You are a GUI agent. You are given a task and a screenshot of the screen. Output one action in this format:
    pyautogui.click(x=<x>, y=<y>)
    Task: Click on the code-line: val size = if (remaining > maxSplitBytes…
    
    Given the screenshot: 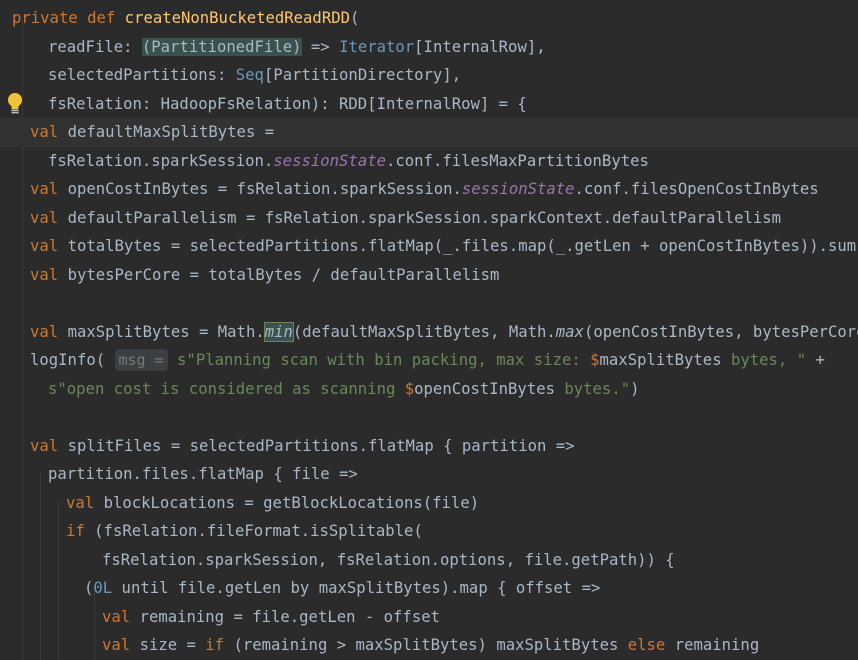 What is the action you would take?
    pyautogui.click(x=431, y=645)
    